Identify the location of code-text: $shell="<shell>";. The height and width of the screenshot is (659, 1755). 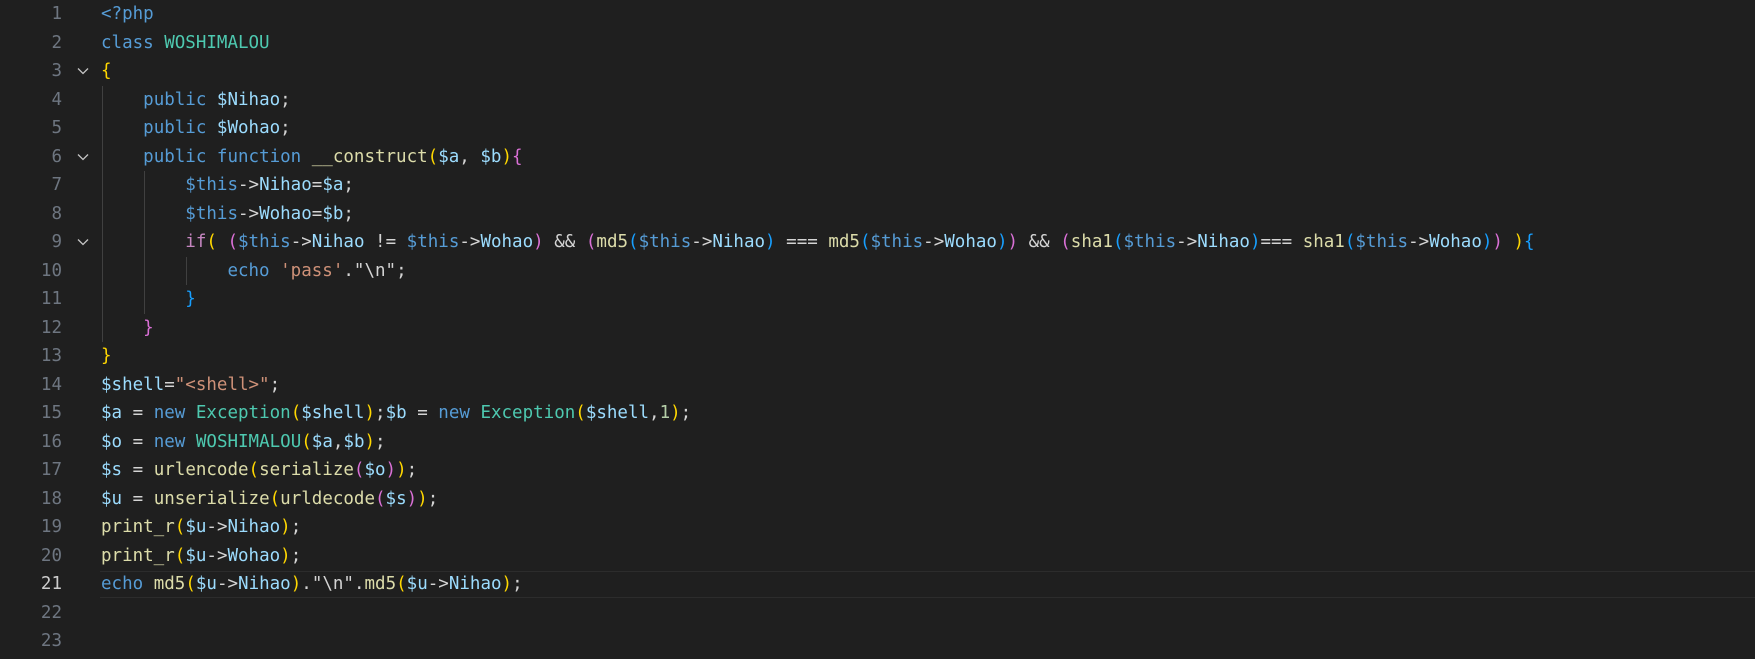
(190, 385).